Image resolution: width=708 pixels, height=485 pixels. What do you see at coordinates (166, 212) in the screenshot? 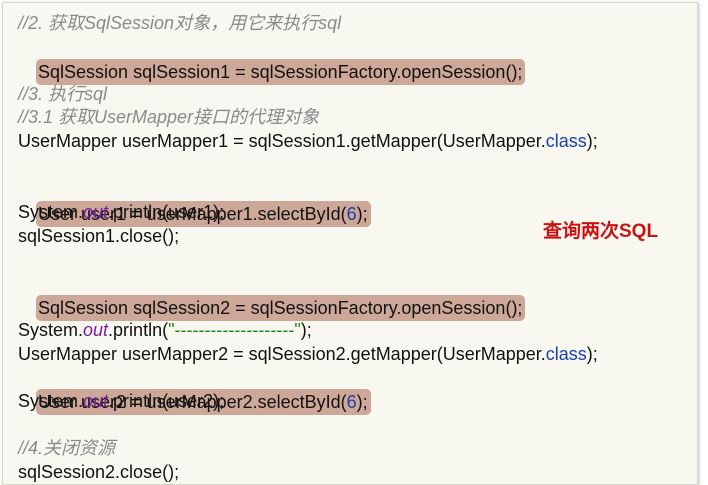
I see `code-text: .println(user1);` at bounding box center [166, 212].